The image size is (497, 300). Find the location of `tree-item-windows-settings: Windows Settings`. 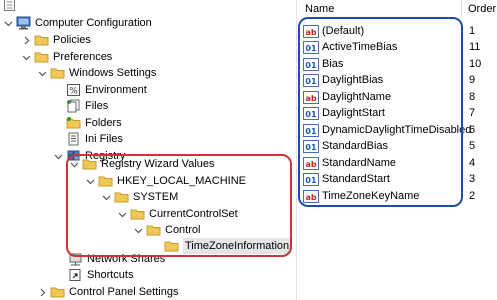

tree-item-windows-settings: Windows Settings is located at coordinates (96, 73).